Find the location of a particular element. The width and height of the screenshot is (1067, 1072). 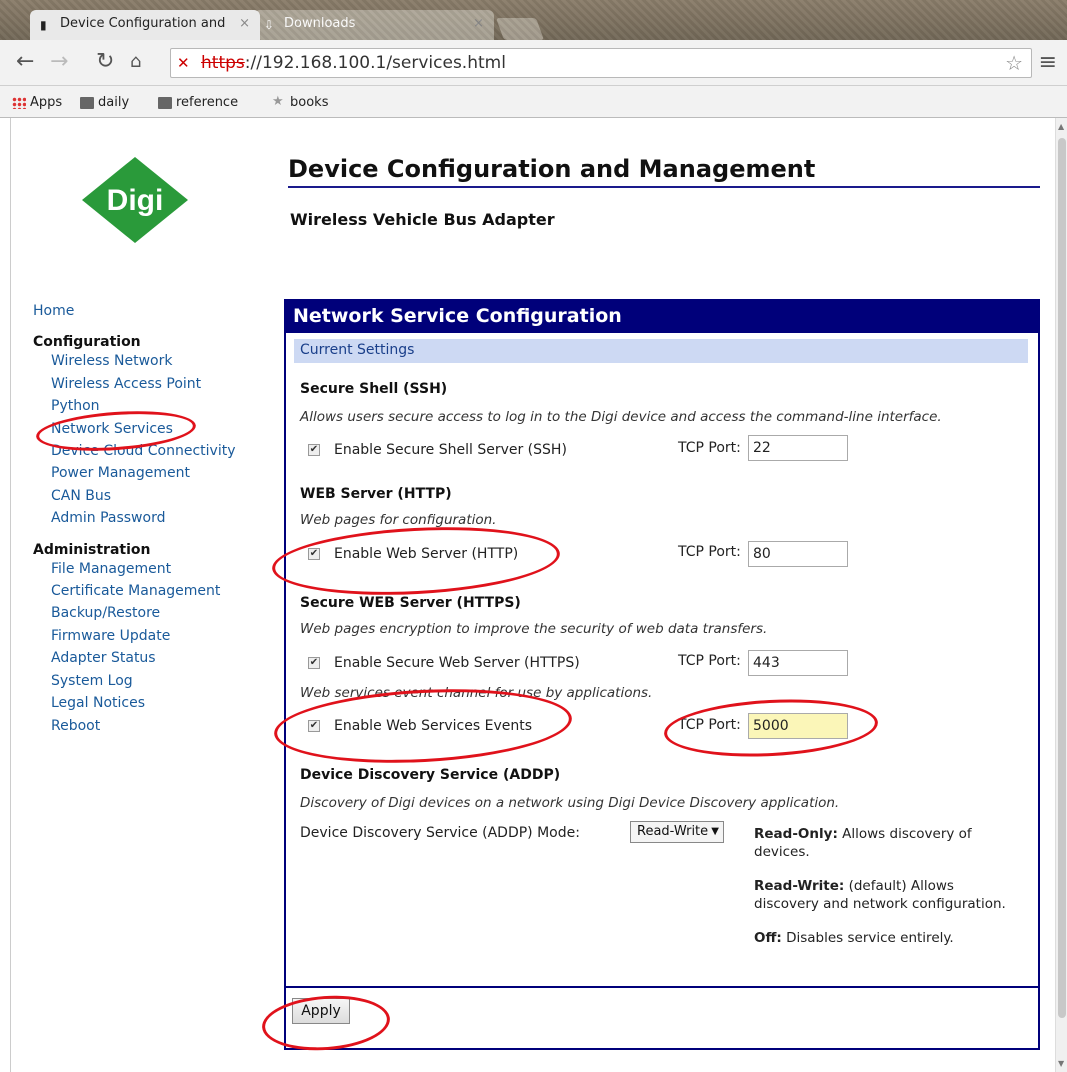

tab-device-configuration: ▮ Device Configuration and × is located at coordinates (145, 25).